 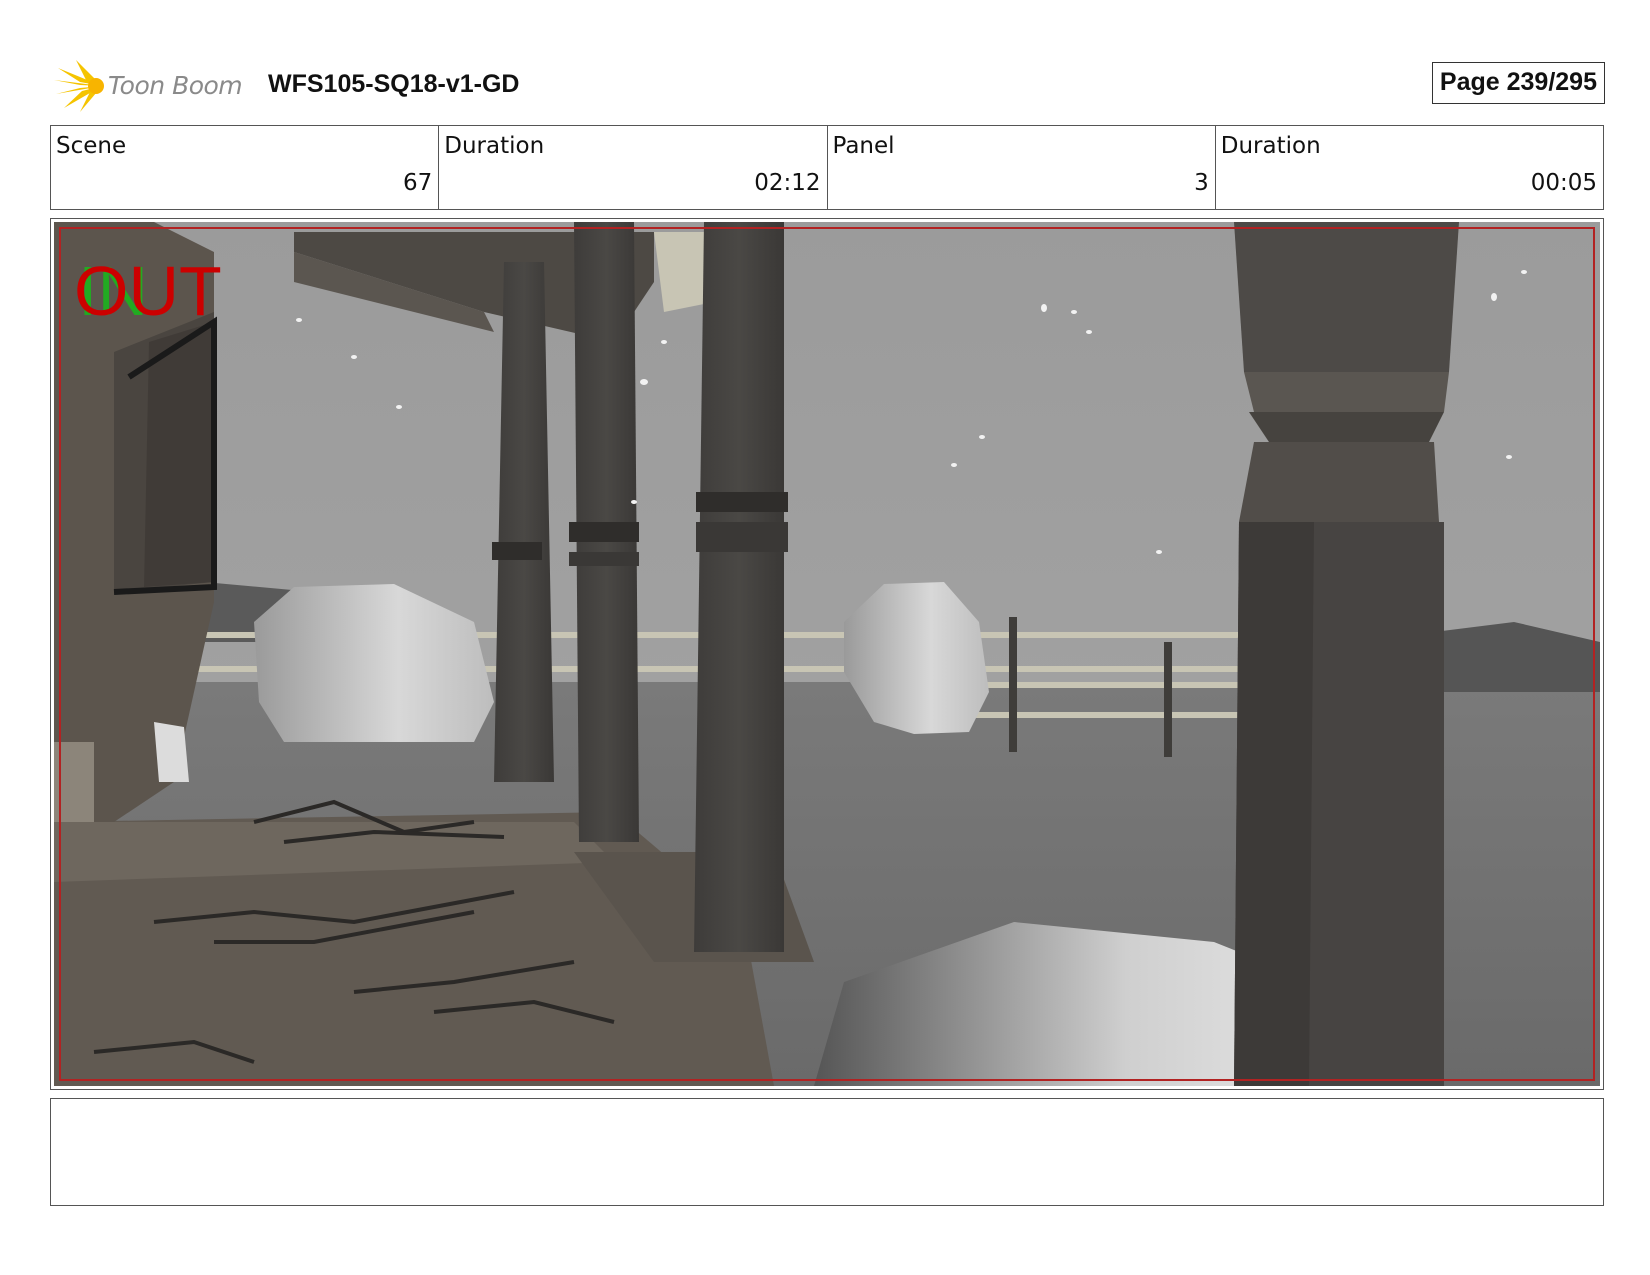 What do you see at coordinates (863, 146) in the screenshot?
I see `panel-label: Panel` at bounding box center [863, 146].